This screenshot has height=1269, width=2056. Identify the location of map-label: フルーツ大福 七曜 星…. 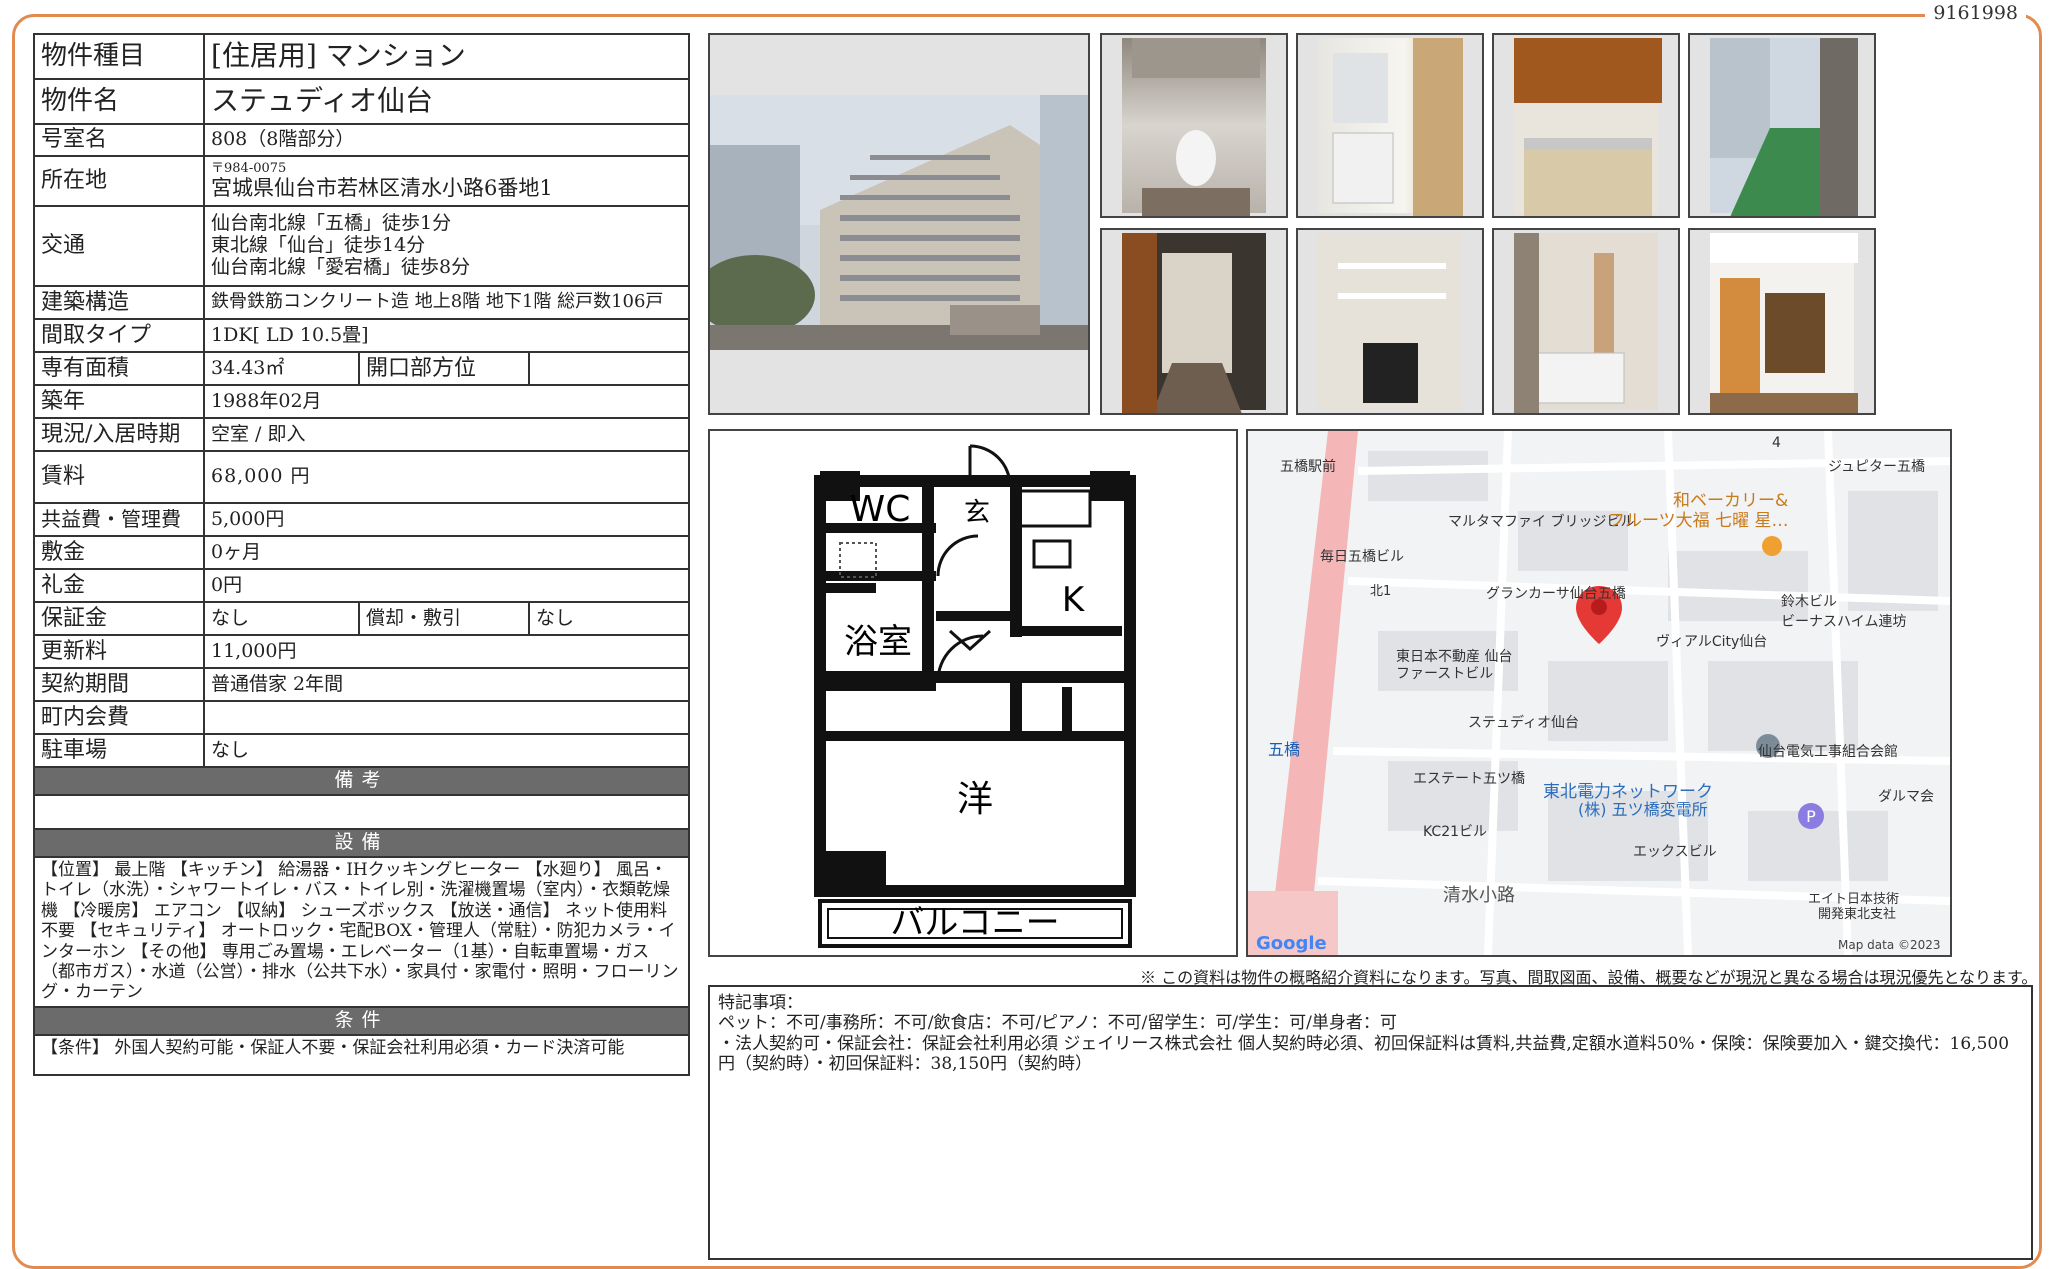
(1698, 521).